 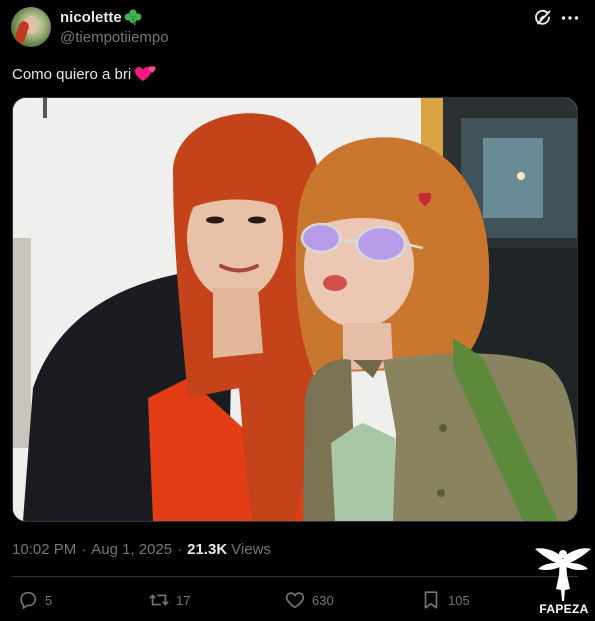 What do you see at coordinates (564, 609) in the screenshot?
I see `watermark-text: FAPEZA` at bounding box center [564, 609].